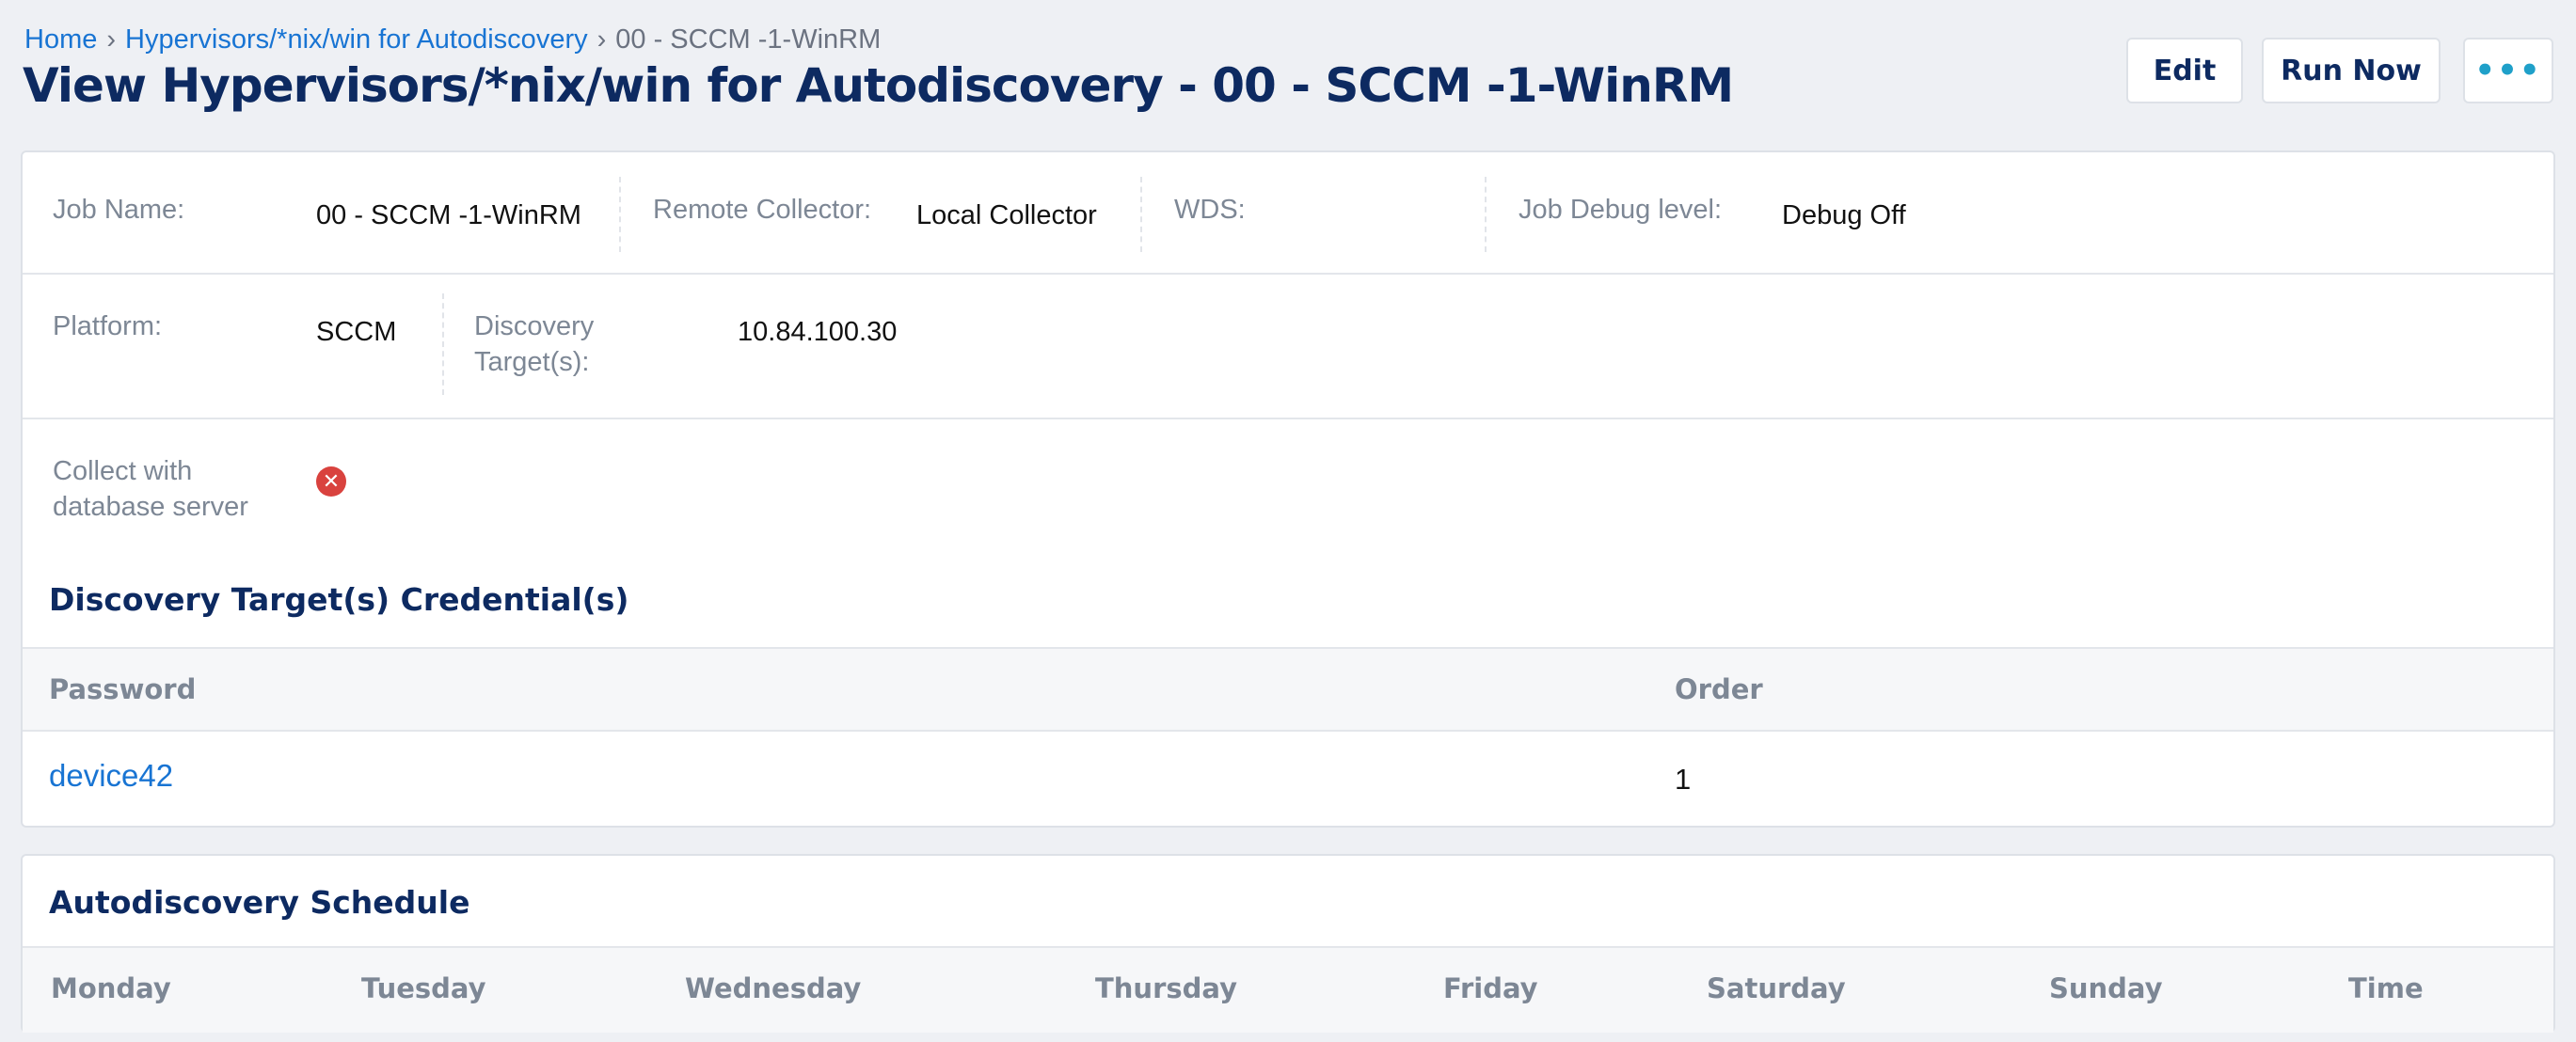  I want to click on credentials-table-header: Password Order, so click(1288, 689).